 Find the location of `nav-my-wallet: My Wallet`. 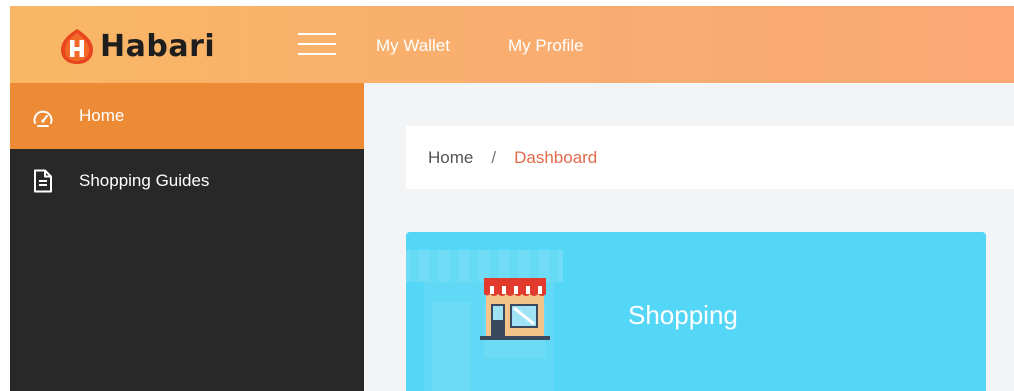

nav-my-wallet: My Wallet is located at coordinates (413, 46).